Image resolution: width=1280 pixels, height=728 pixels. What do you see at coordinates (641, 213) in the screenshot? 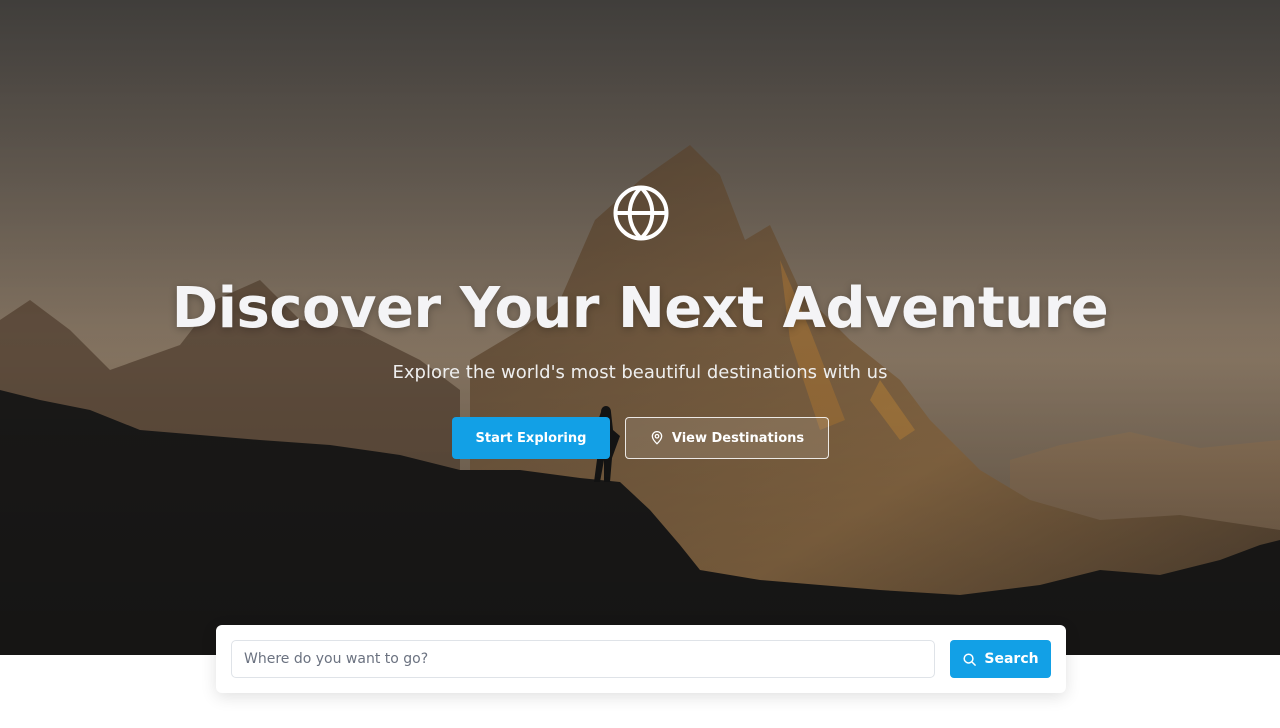
I see `globe-icon` at bounding box center [641, 213].